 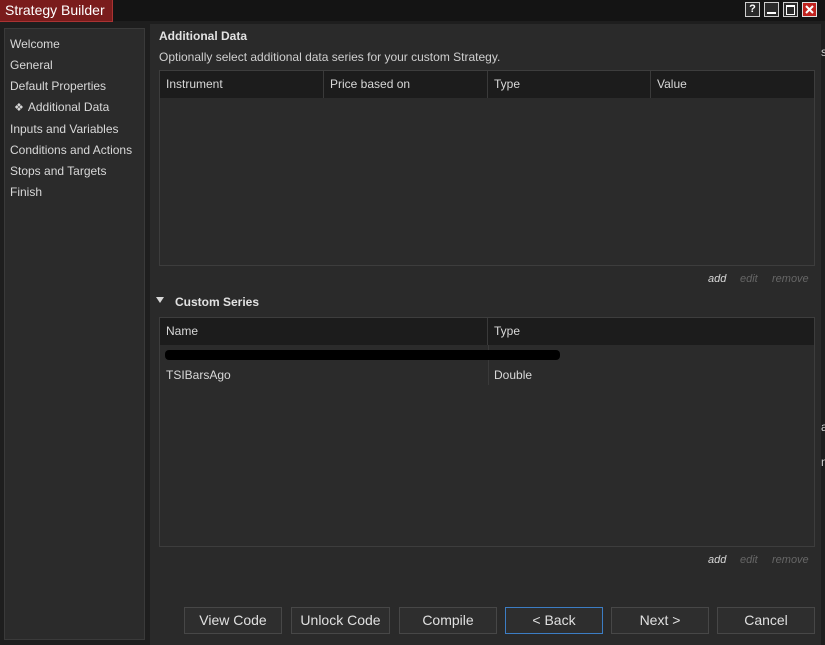 I want to click on close-button, so click(x=809, y=9).